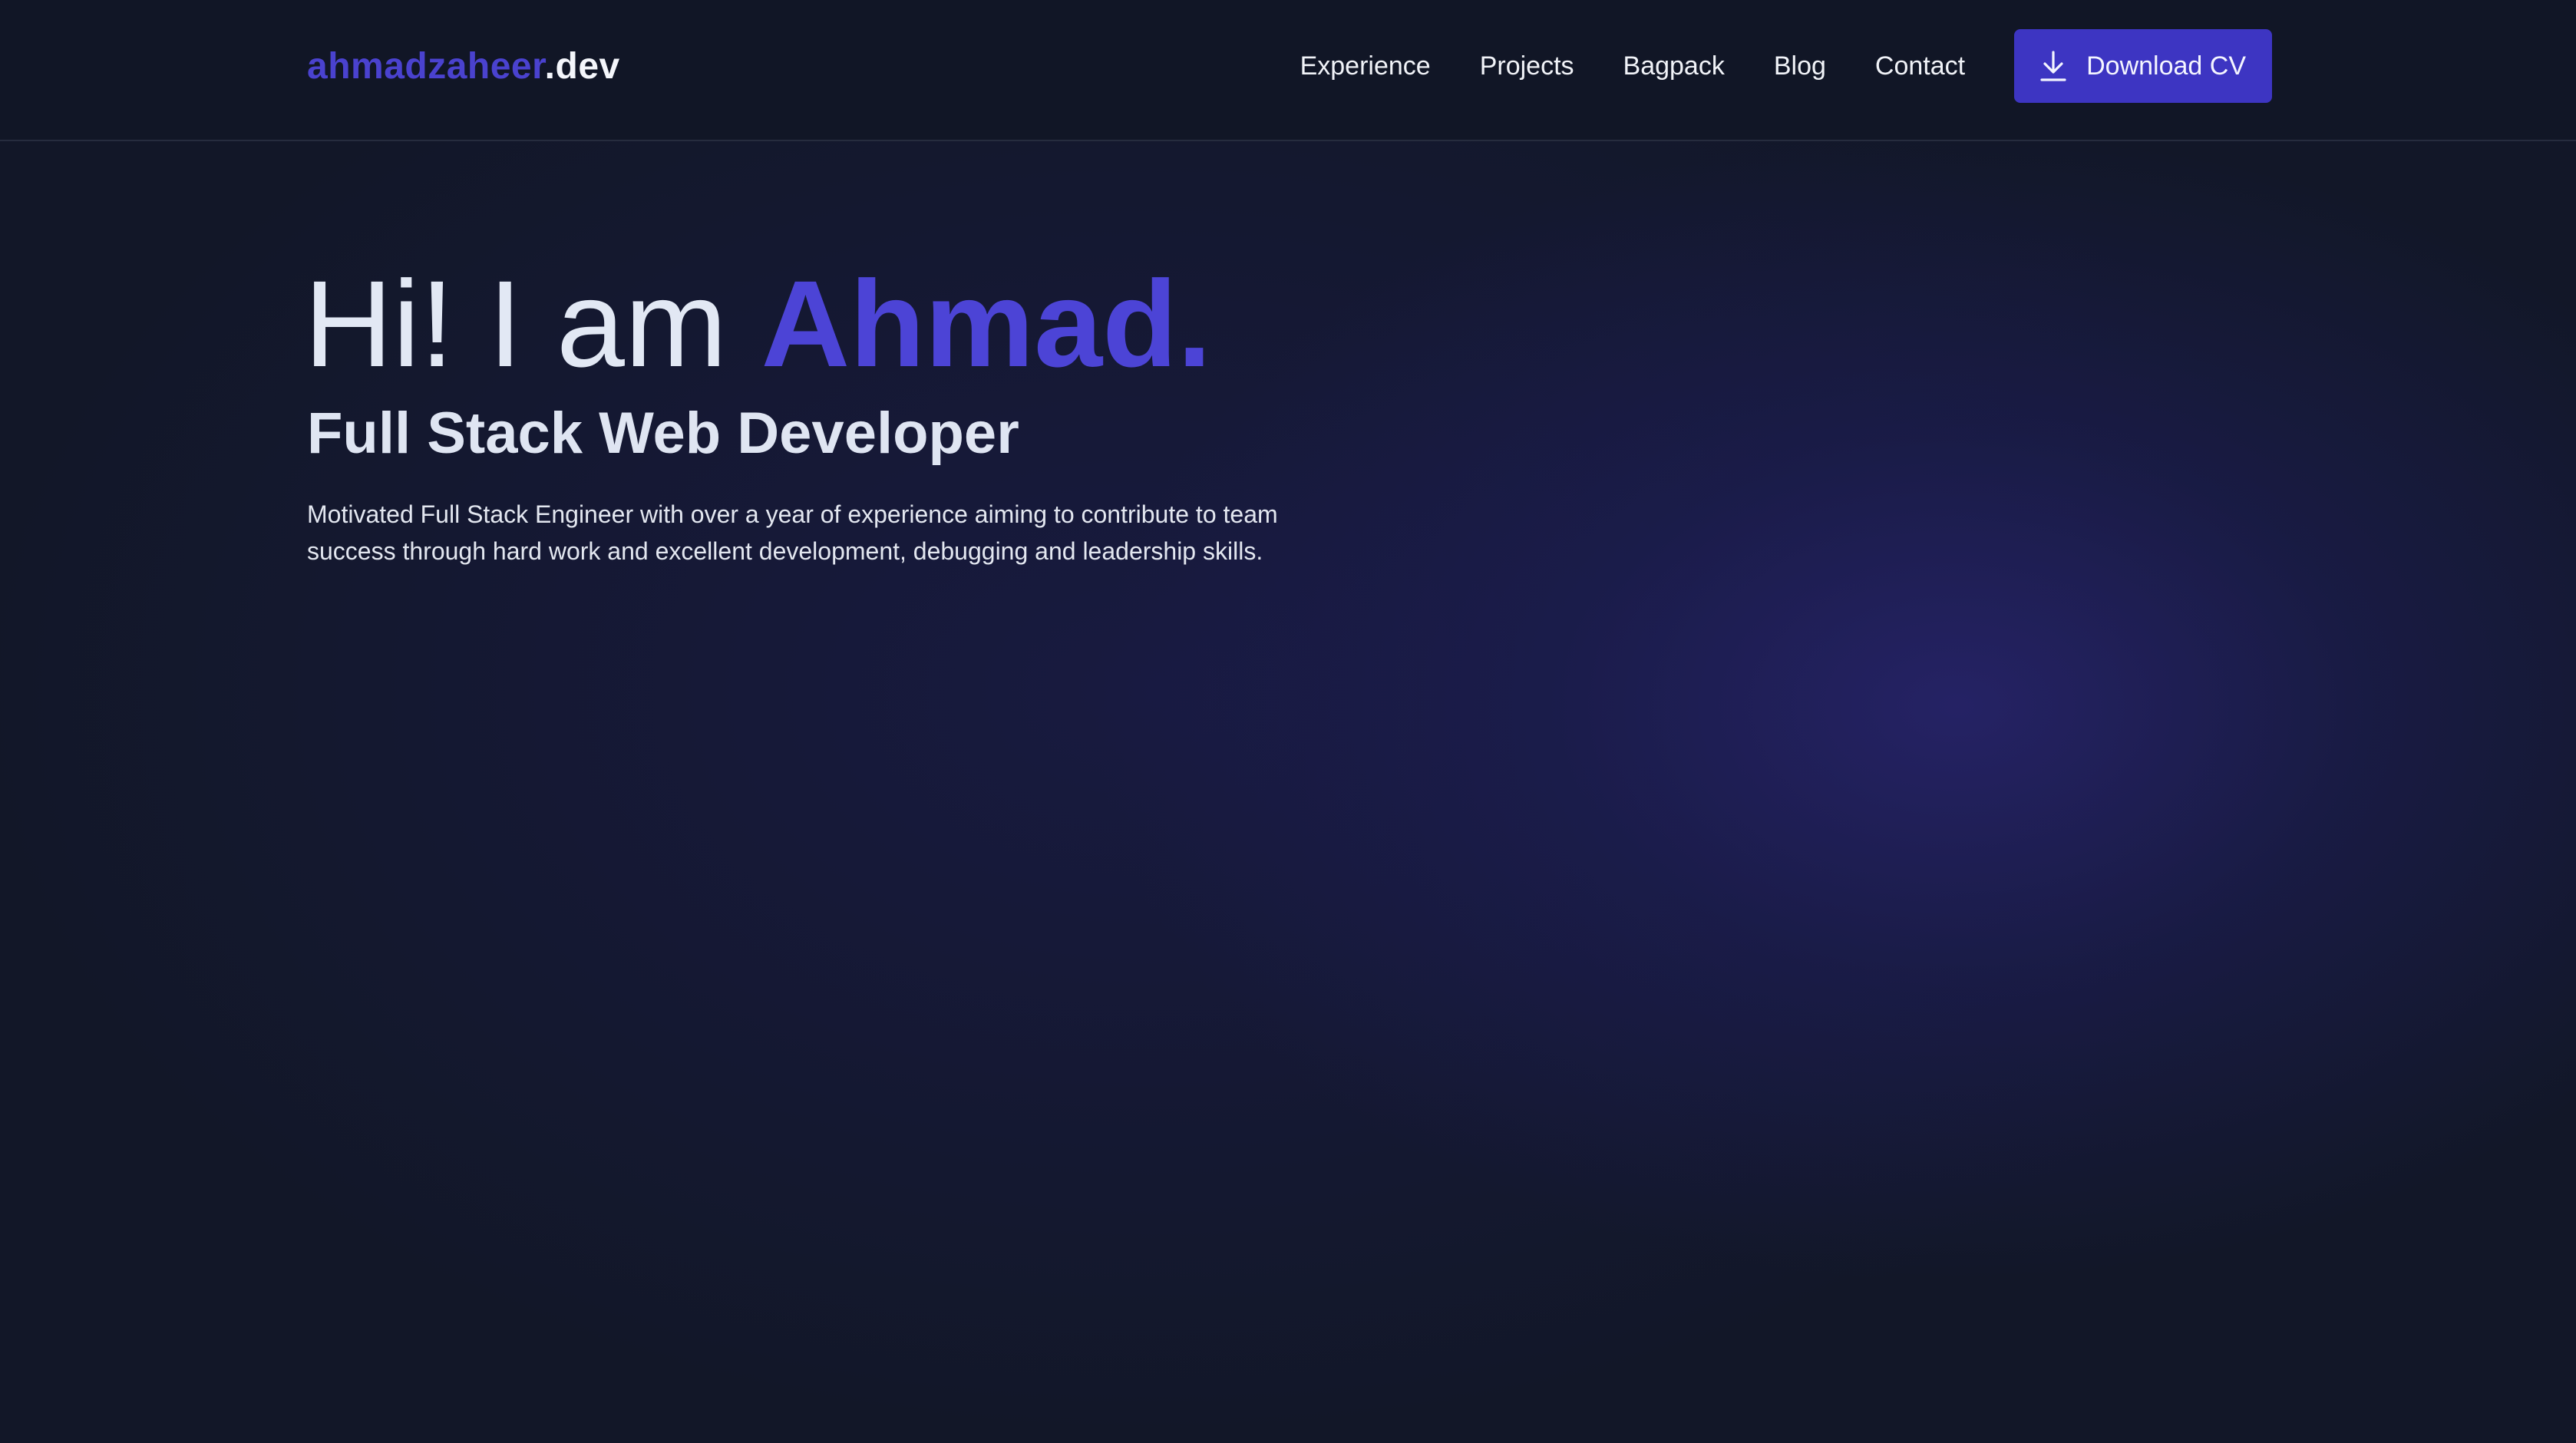  Describe the element at coordinates (2053, 66) in the screenshot. I see `download-icon` at that location.